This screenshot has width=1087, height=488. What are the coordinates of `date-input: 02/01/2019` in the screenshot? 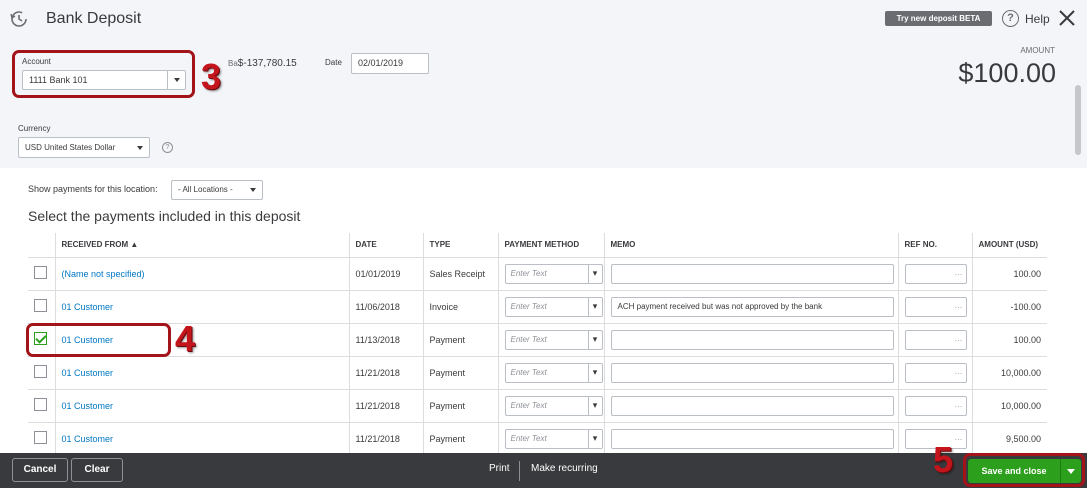 It's located at (390, 63).